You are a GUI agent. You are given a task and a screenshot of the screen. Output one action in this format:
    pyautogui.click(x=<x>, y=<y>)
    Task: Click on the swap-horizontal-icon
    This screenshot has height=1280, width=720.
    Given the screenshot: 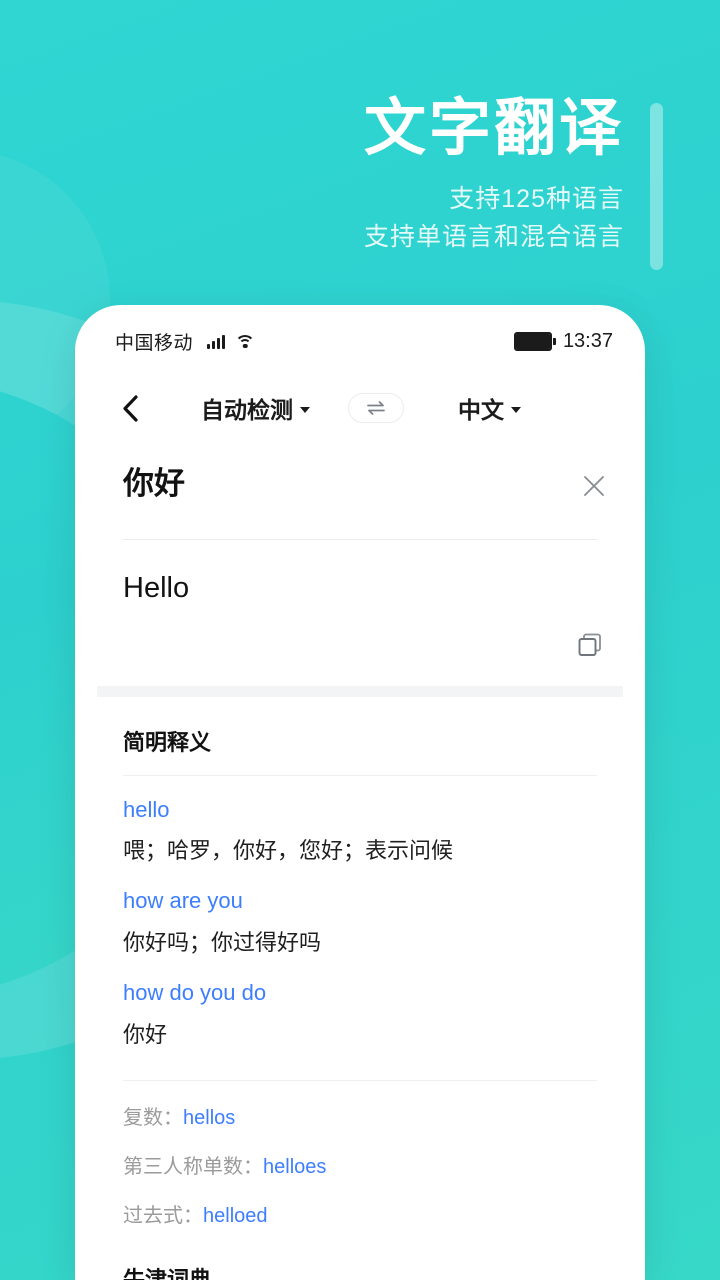 What is the action you would take?
    pyautogui.click(x=376, y=408)
    